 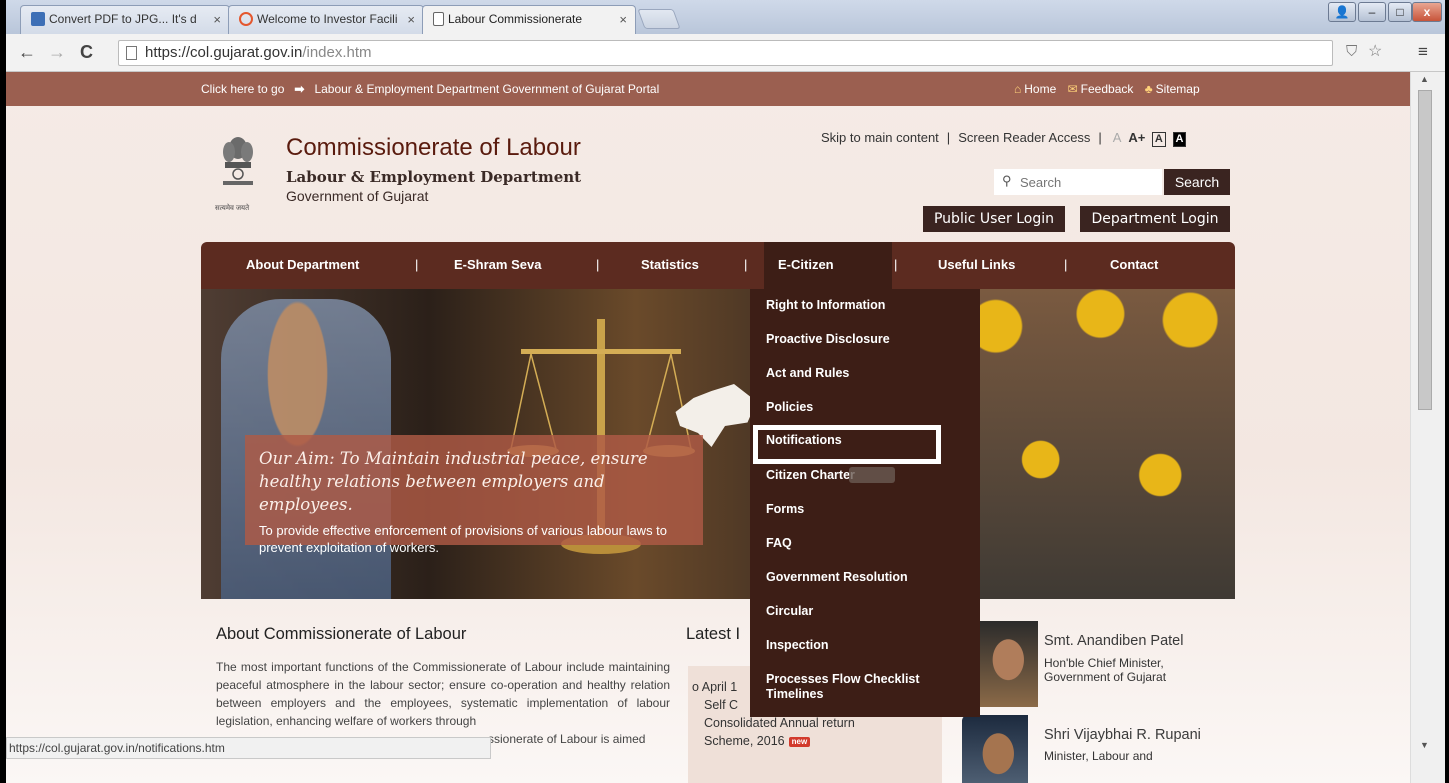 I want to click on menu-item-citizen-charter: Citizen Charter, so click(x=810, y=475).